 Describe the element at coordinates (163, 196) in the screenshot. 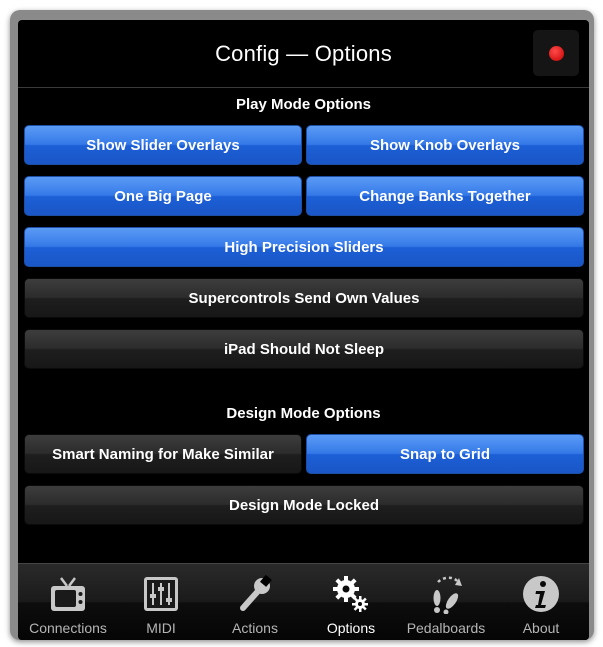

I see `one-big-page-toggle: One Big Page` at that location.